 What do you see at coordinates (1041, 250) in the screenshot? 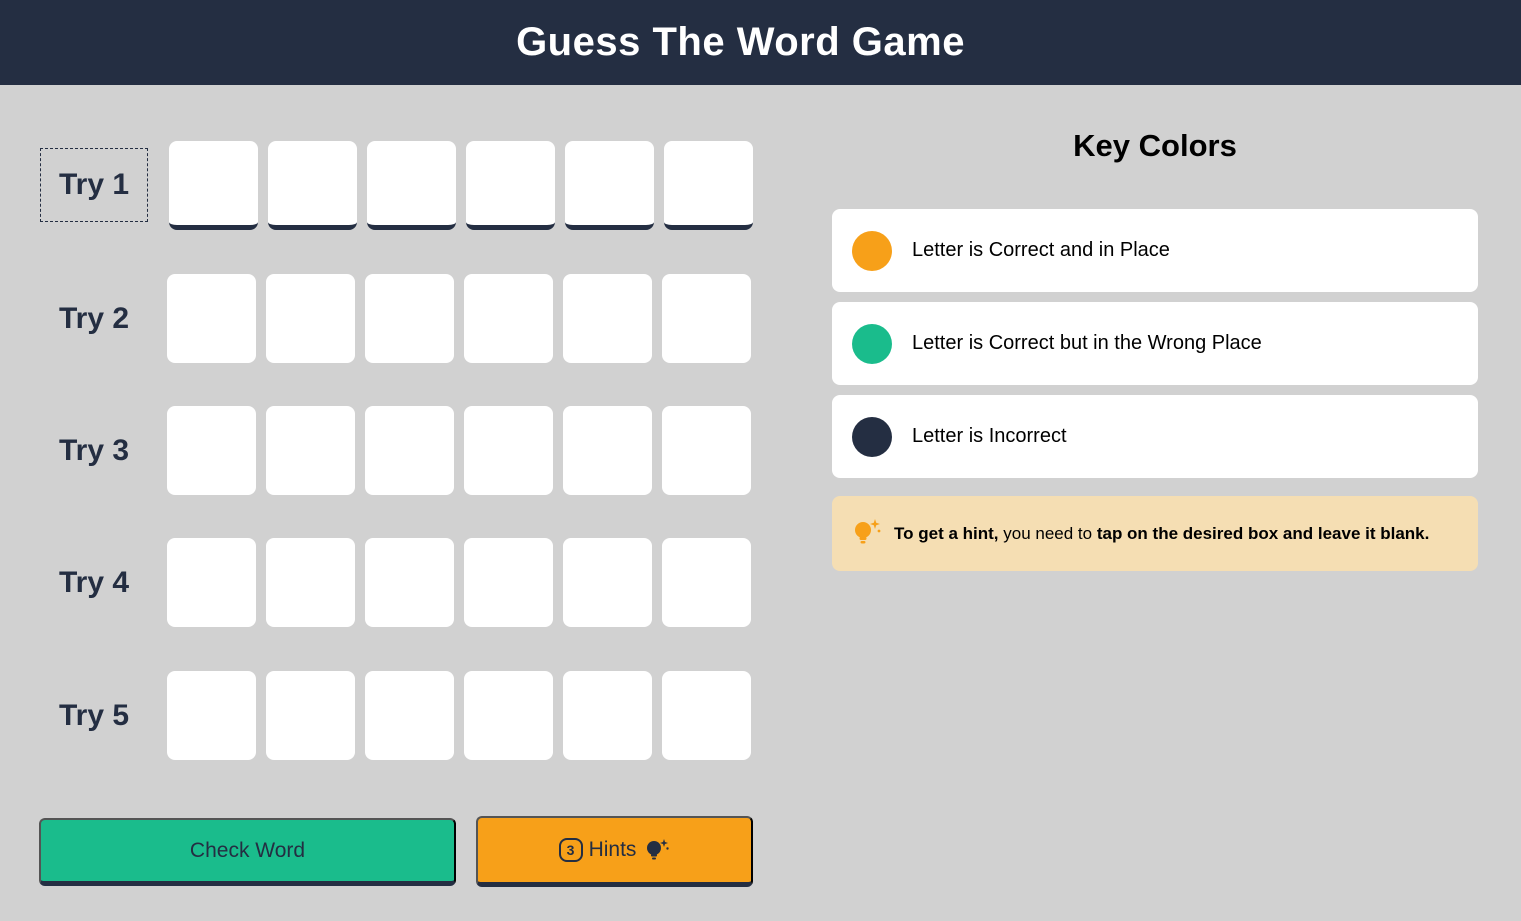
I see `key-color-label: Letter is Correct and in Place` at bounding box center [1041, 250].